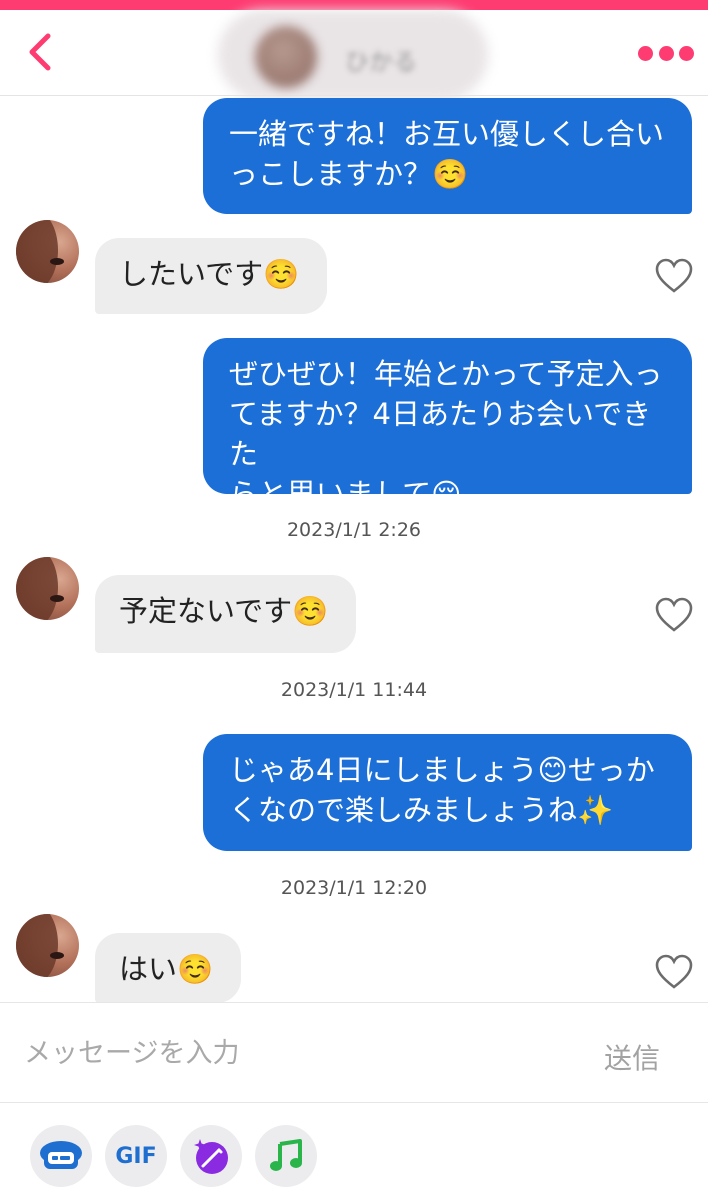 The width and height of the screenshot is (708, 1200). I want to click on sparkles-emoji-icon: ✨, so click(595, 810).